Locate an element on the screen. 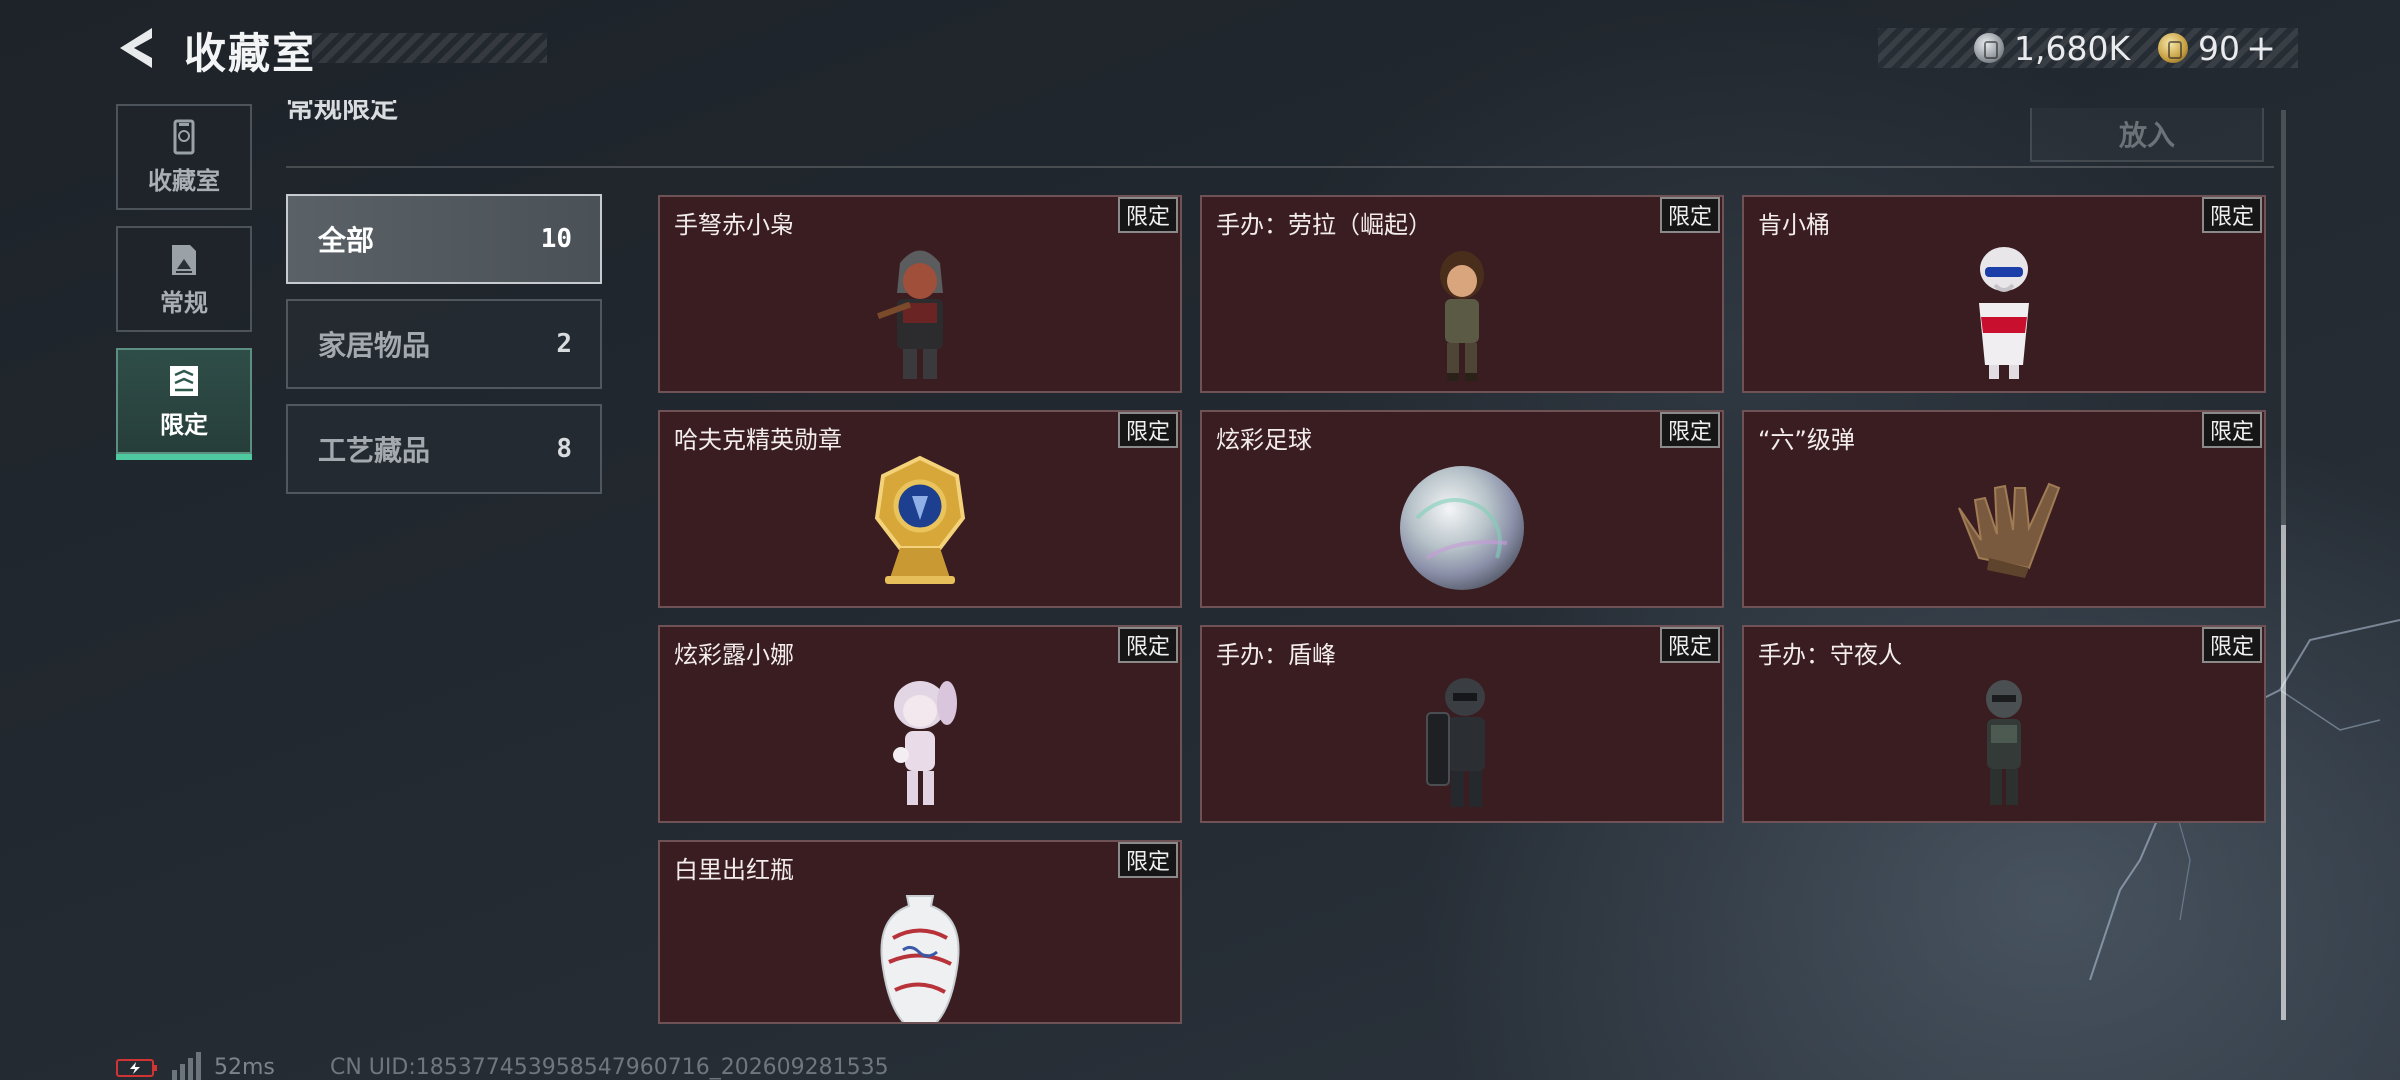  gold-medal-trophy-icon is located at coordinates (920, 519).